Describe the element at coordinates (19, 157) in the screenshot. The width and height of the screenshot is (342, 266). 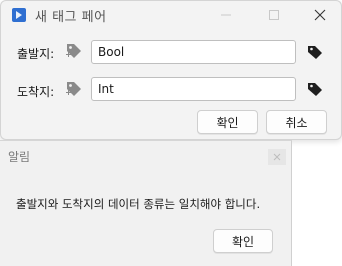
I see `alert-title: 알림` at that location.